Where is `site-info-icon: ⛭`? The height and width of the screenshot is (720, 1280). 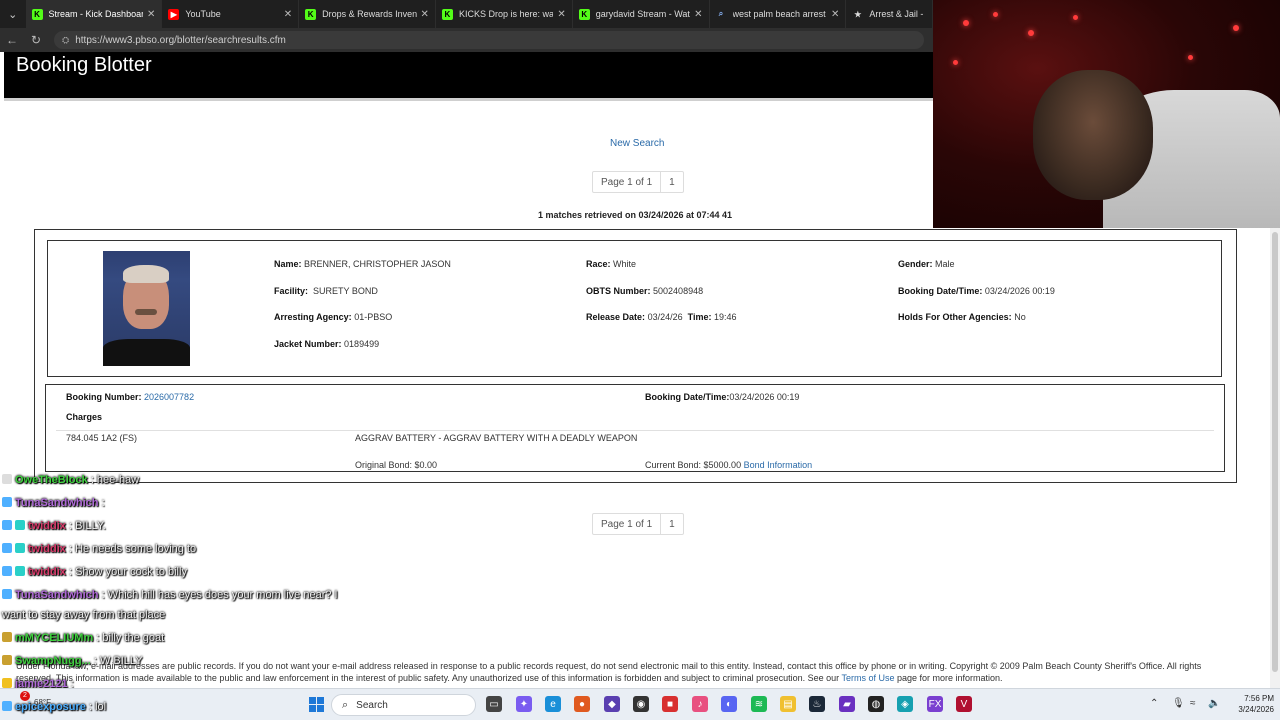 site-info-icon: ⛭ is located at coordinates (65, 40).